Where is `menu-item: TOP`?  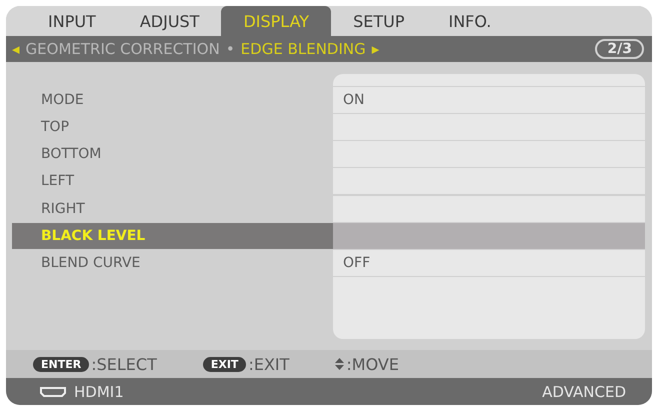
menu-item: TOP is located at coordinates (172, 127).